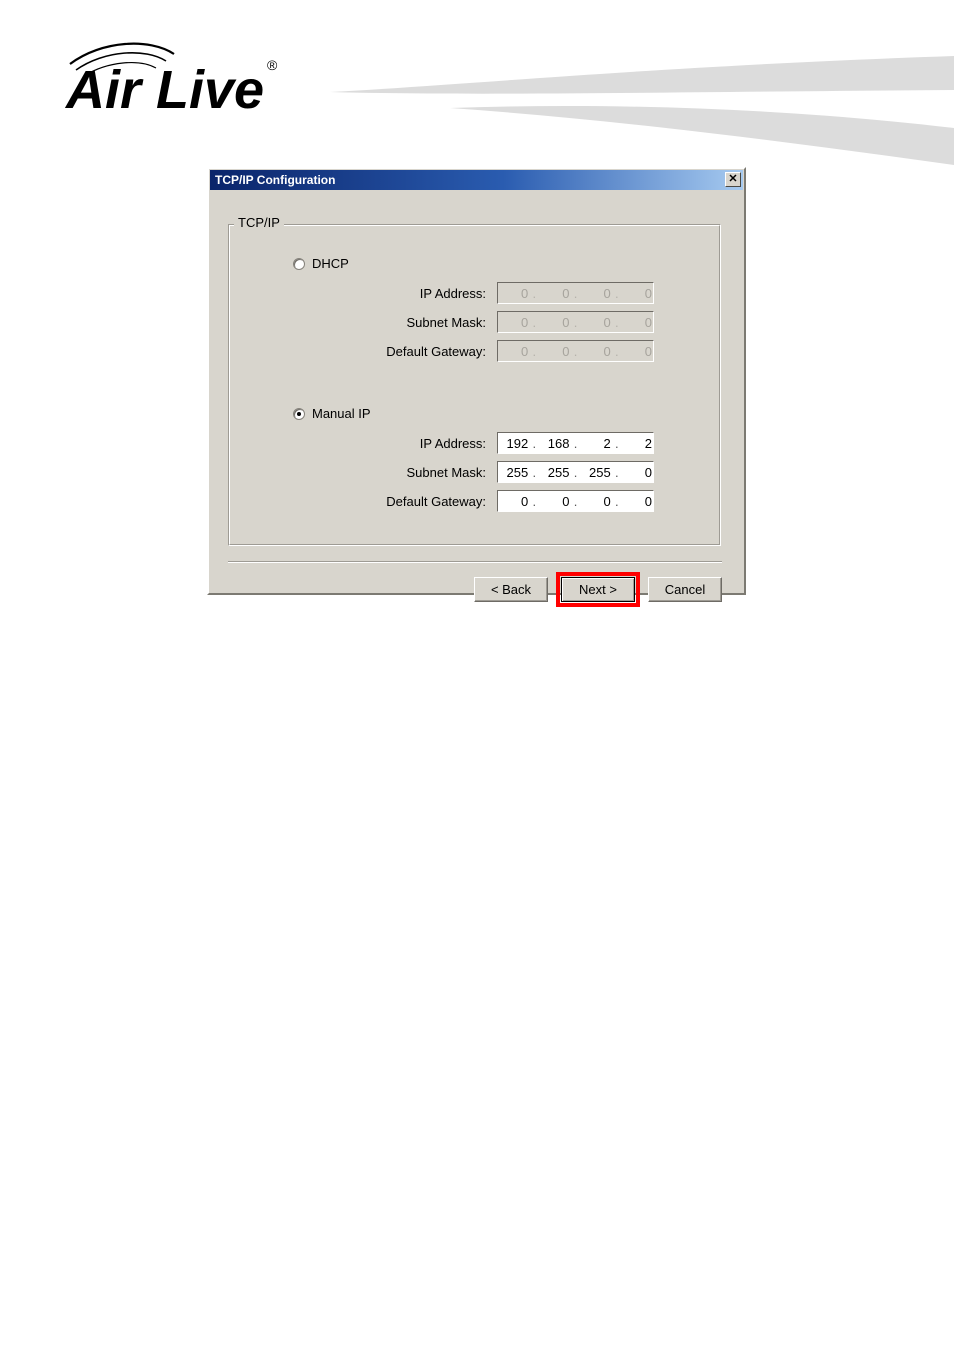 The image size is (954, 1350). I want to click on dialog-title: TCP/IP Configuration, so click(275, 180).